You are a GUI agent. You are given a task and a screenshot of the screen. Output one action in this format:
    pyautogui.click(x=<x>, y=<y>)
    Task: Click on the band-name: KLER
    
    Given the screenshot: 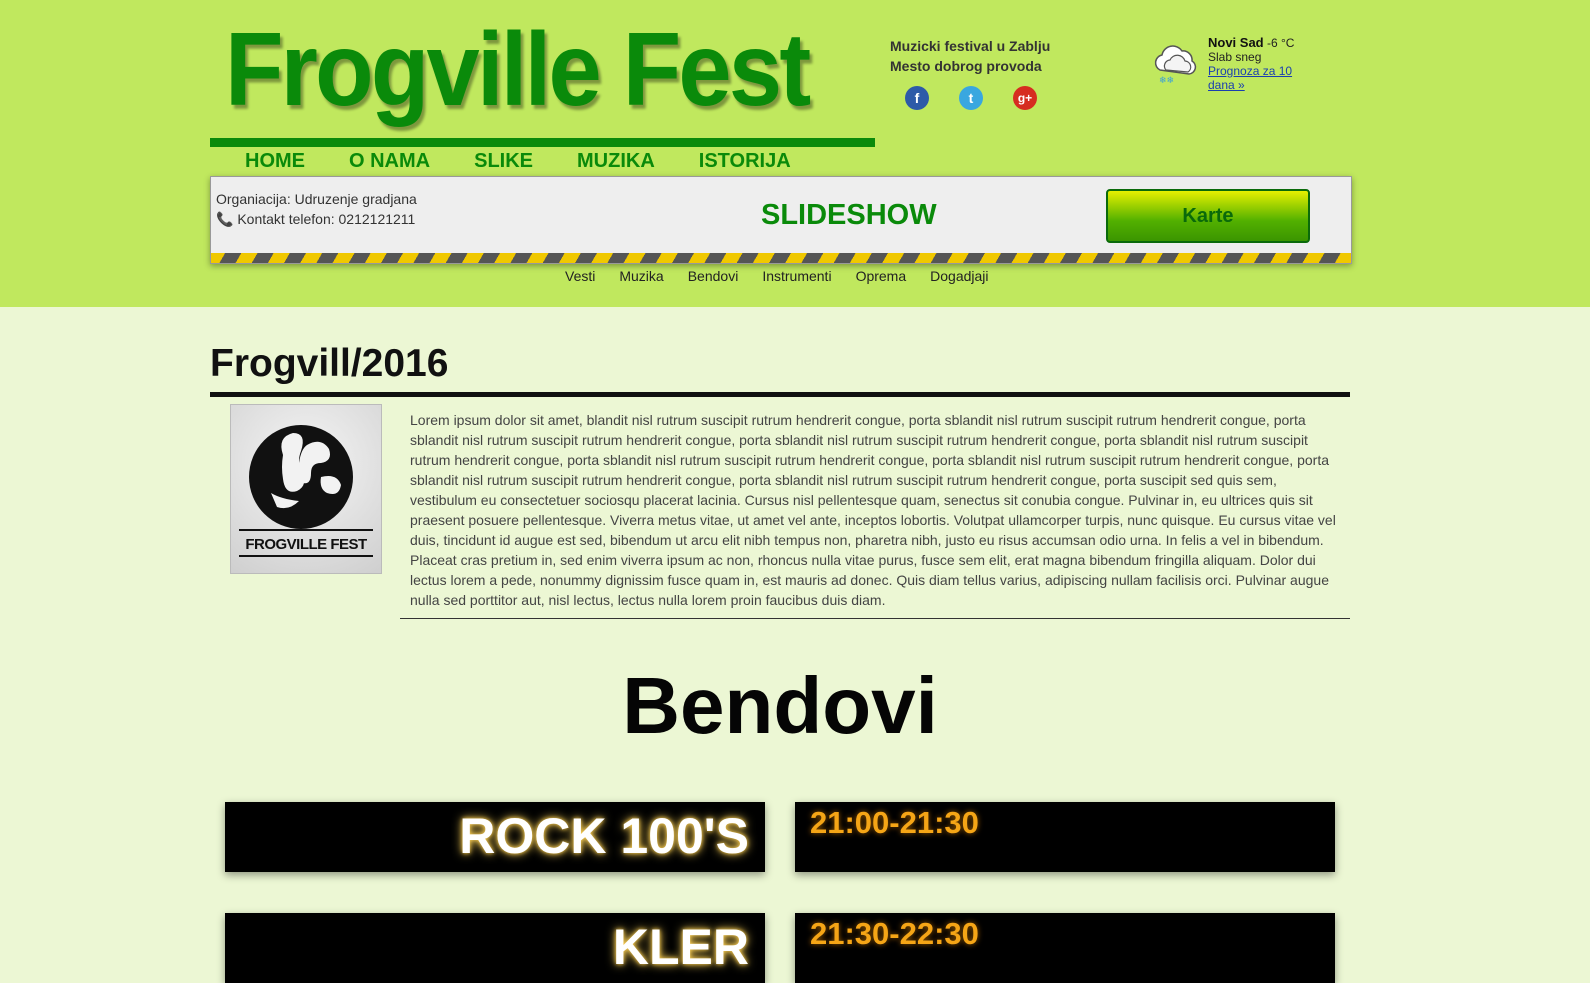 What is the action you would take?
    pyautogui.click(x=680, y=947)
    